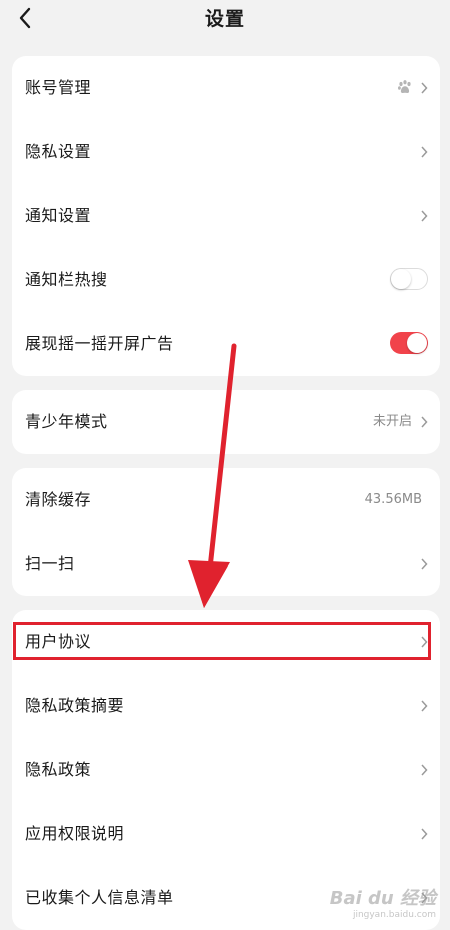 This screenshot has height=930, width=450. I want to click on row-label: 通知栏热搜, so click(66, 279).